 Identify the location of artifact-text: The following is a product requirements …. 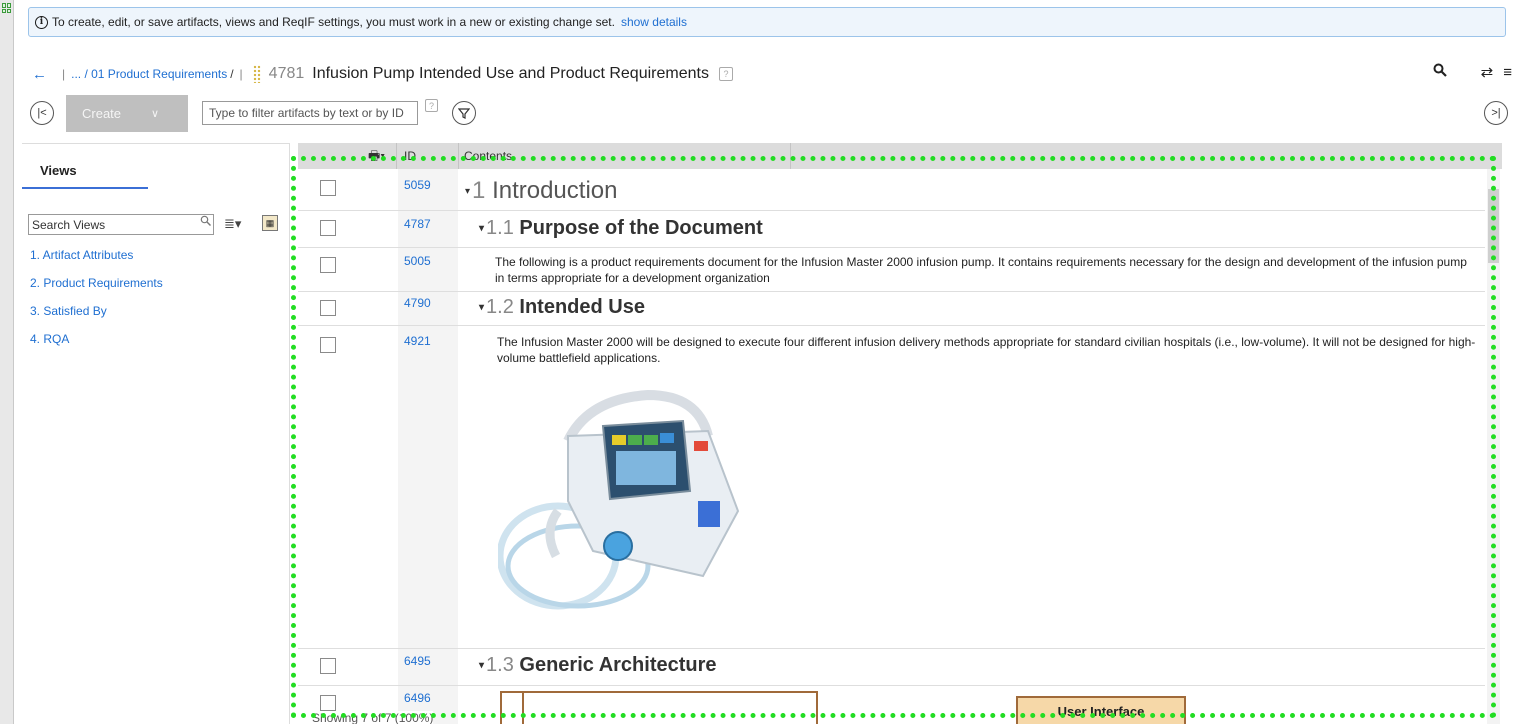
(981, 270).